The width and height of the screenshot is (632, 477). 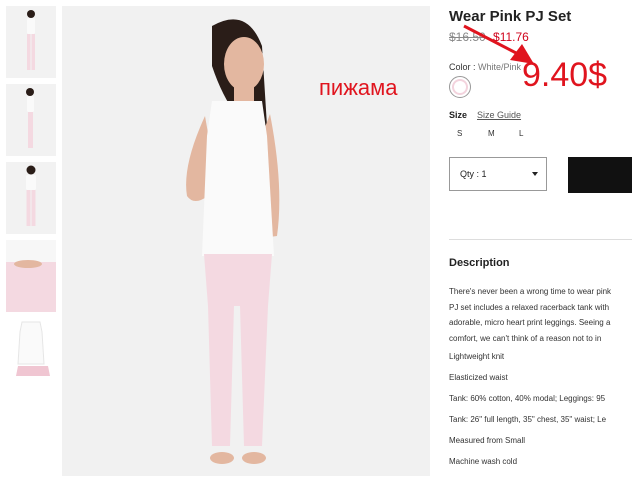 I want to click on size-option-l: L, so click(x=521, y=133).